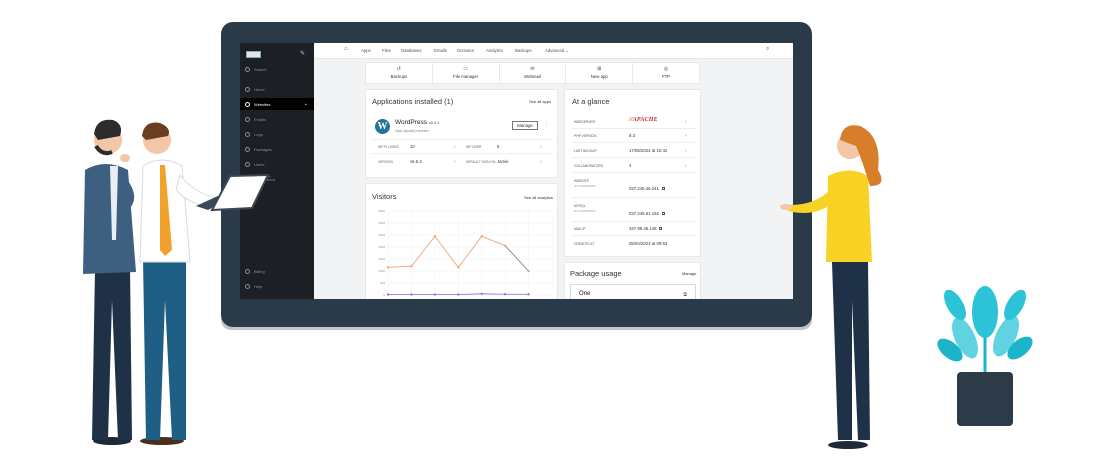  I want to click on package-usage-title: Package usage, so click(596, 273).